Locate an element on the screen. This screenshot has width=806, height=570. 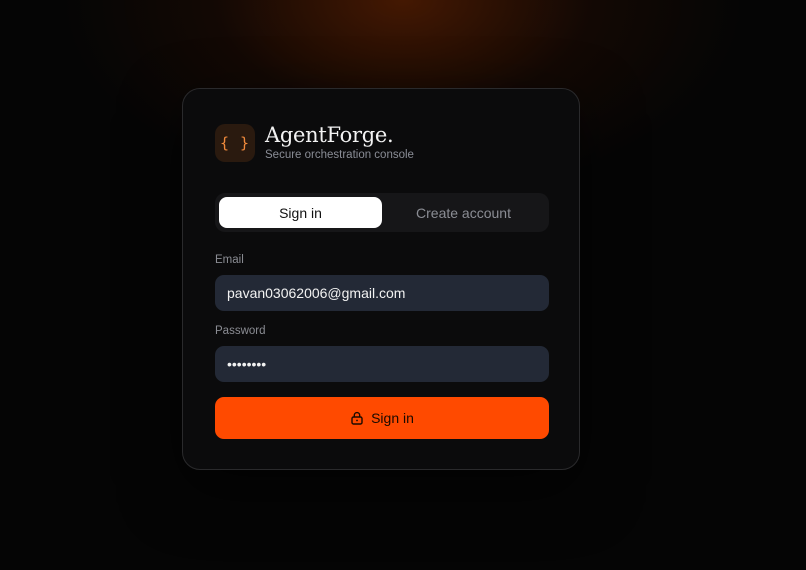
lock-icon is located at coordinates (357, 418).